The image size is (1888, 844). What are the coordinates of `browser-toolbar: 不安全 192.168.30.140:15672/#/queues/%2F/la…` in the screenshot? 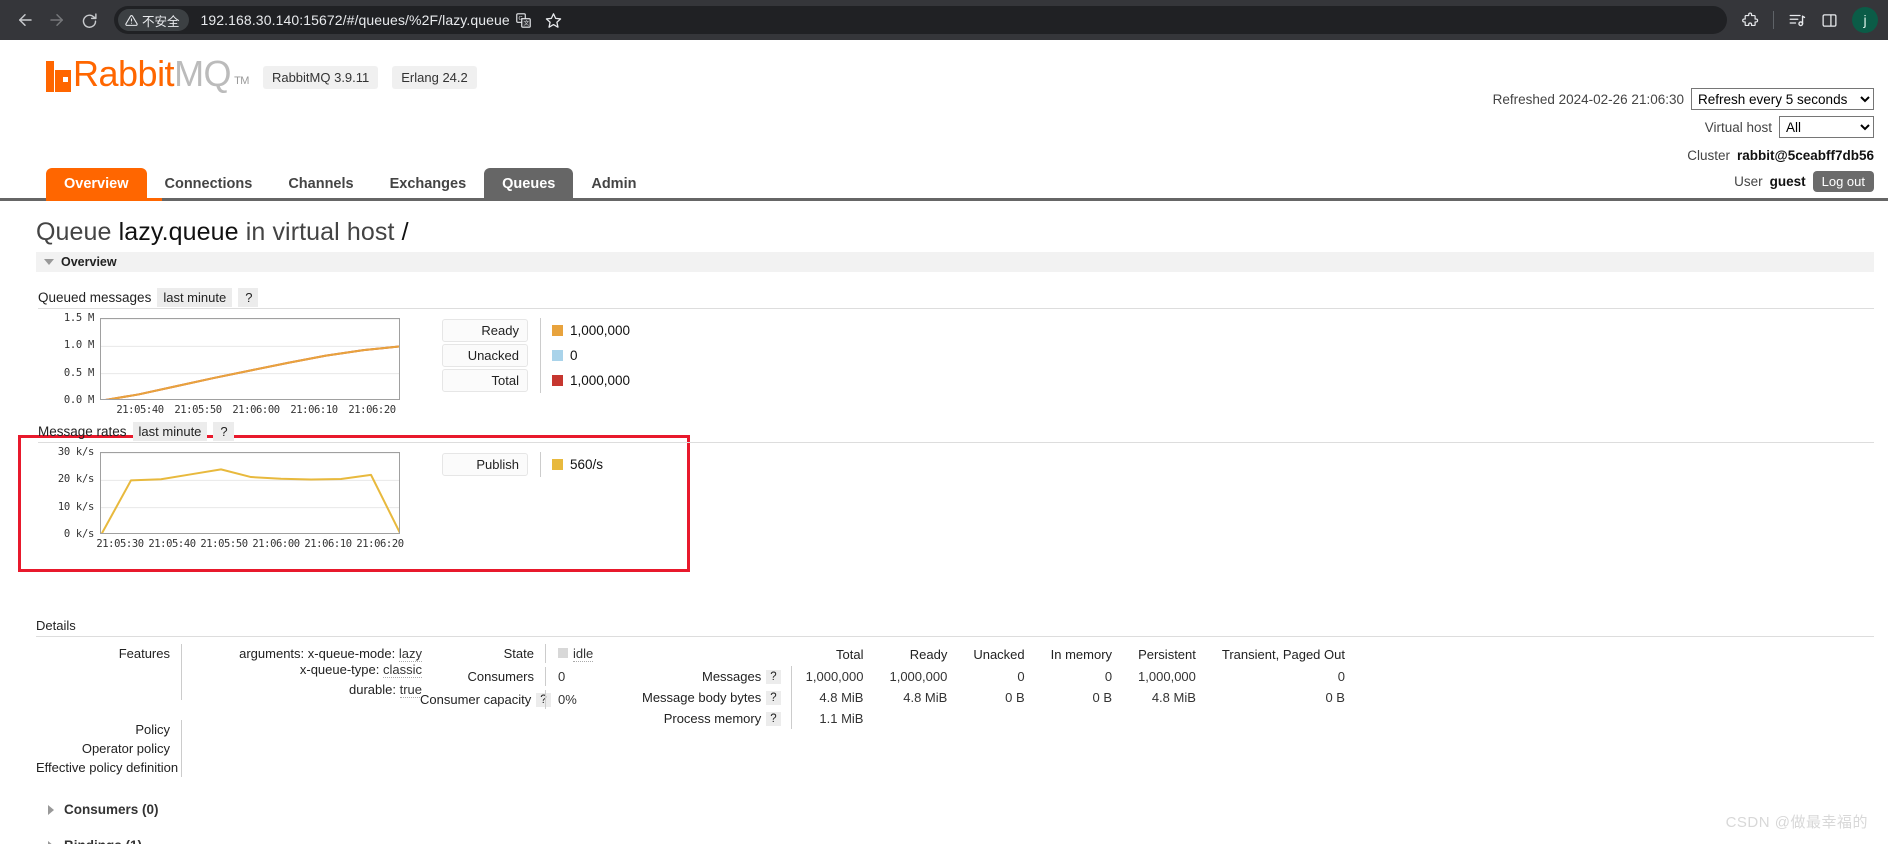 It's located at (944, 20).